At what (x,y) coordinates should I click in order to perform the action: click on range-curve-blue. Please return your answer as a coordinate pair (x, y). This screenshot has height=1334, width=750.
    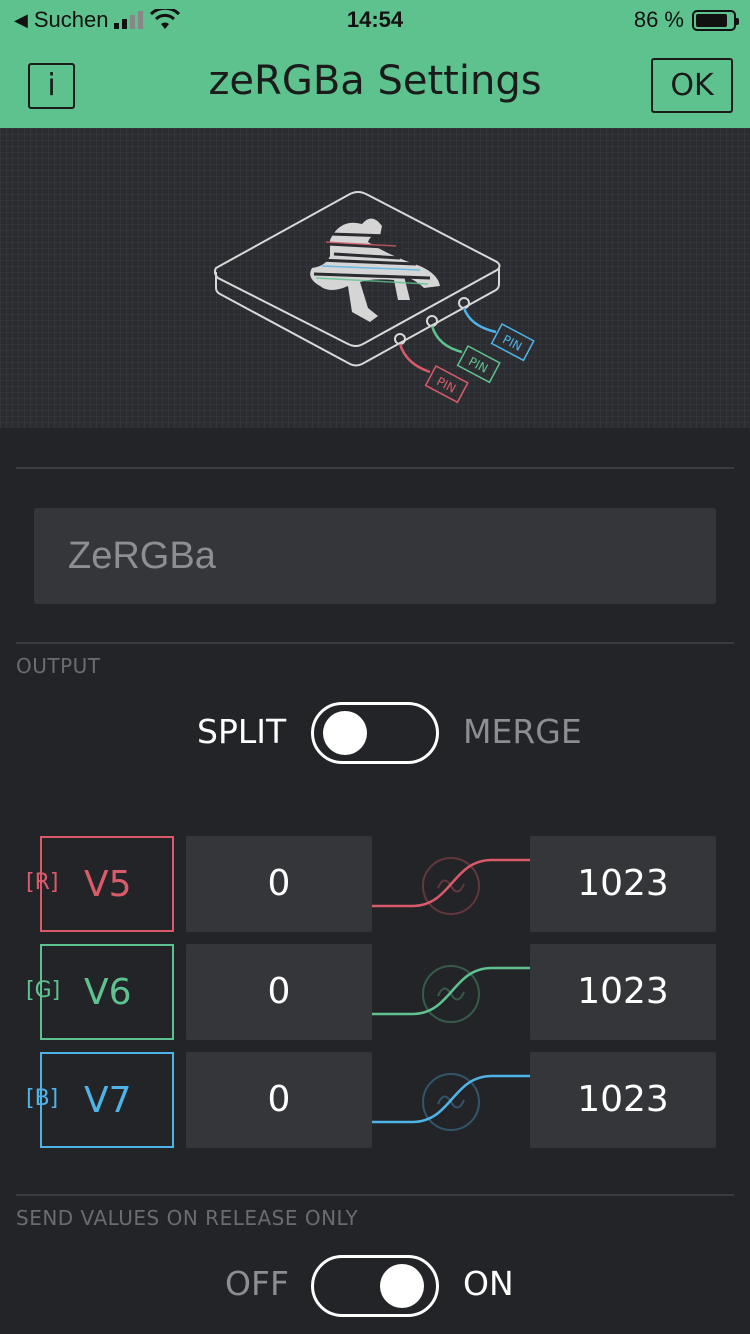
    Looking at the image, I should click on (451, 1102).